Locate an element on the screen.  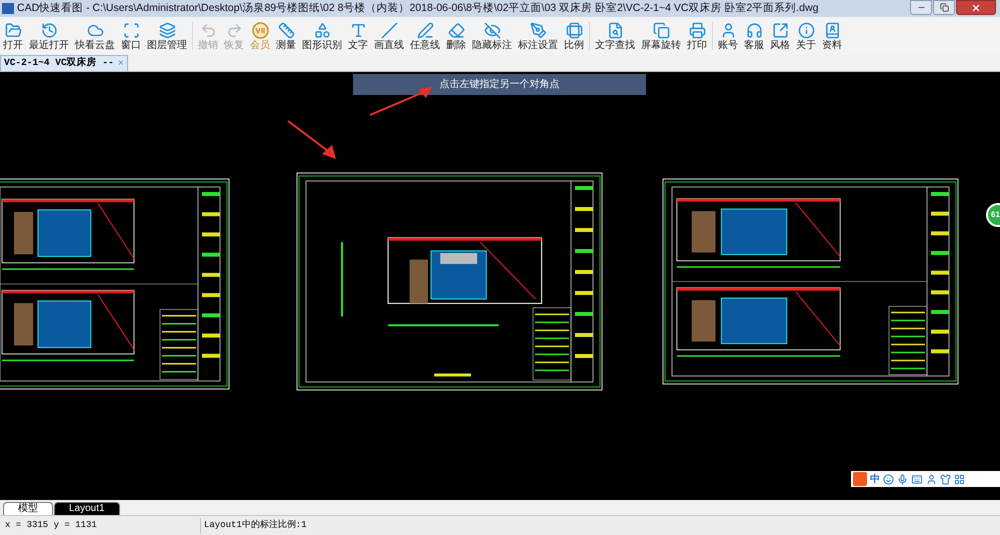
toolbar-button: 画直线 is located at coordinates (389, 36).